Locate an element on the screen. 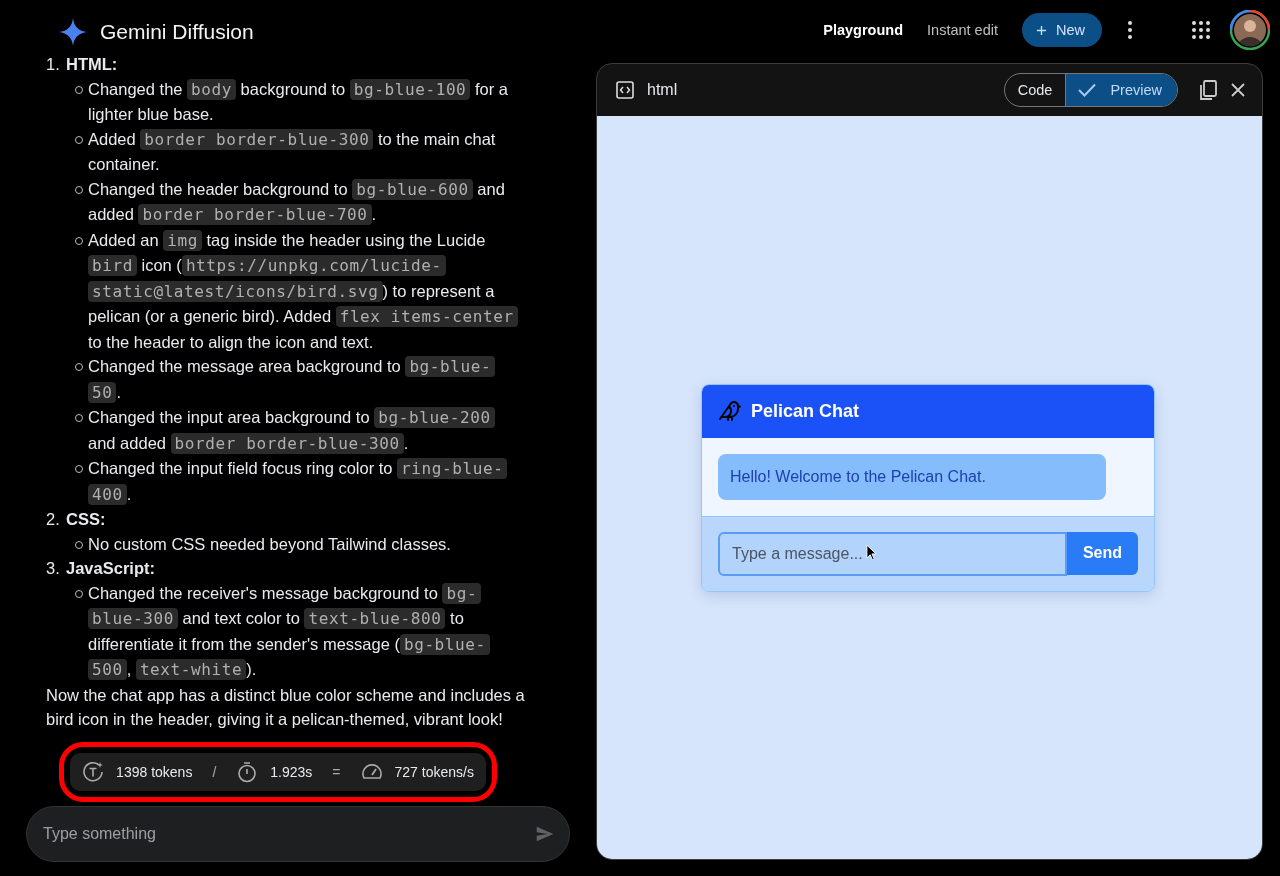 This screenshot has width=1280, height=876. nav-link: Instant edit is located at coordinates (962, 30).